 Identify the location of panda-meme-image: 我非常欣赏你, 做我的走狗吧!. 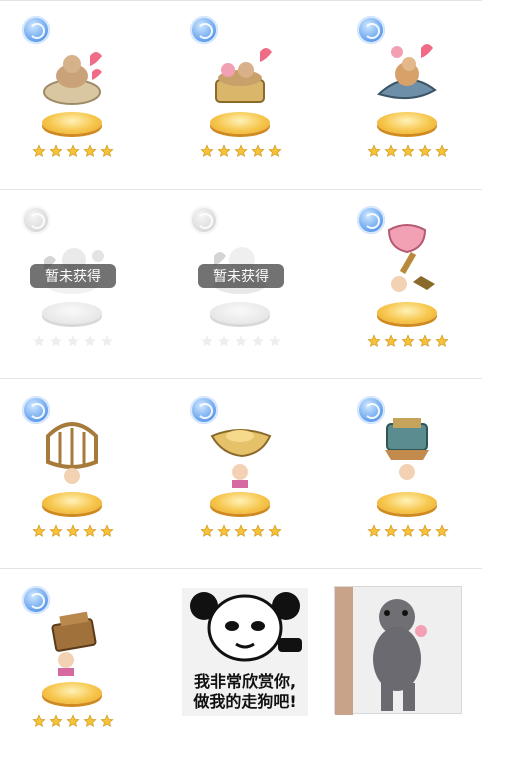
(245, 652).